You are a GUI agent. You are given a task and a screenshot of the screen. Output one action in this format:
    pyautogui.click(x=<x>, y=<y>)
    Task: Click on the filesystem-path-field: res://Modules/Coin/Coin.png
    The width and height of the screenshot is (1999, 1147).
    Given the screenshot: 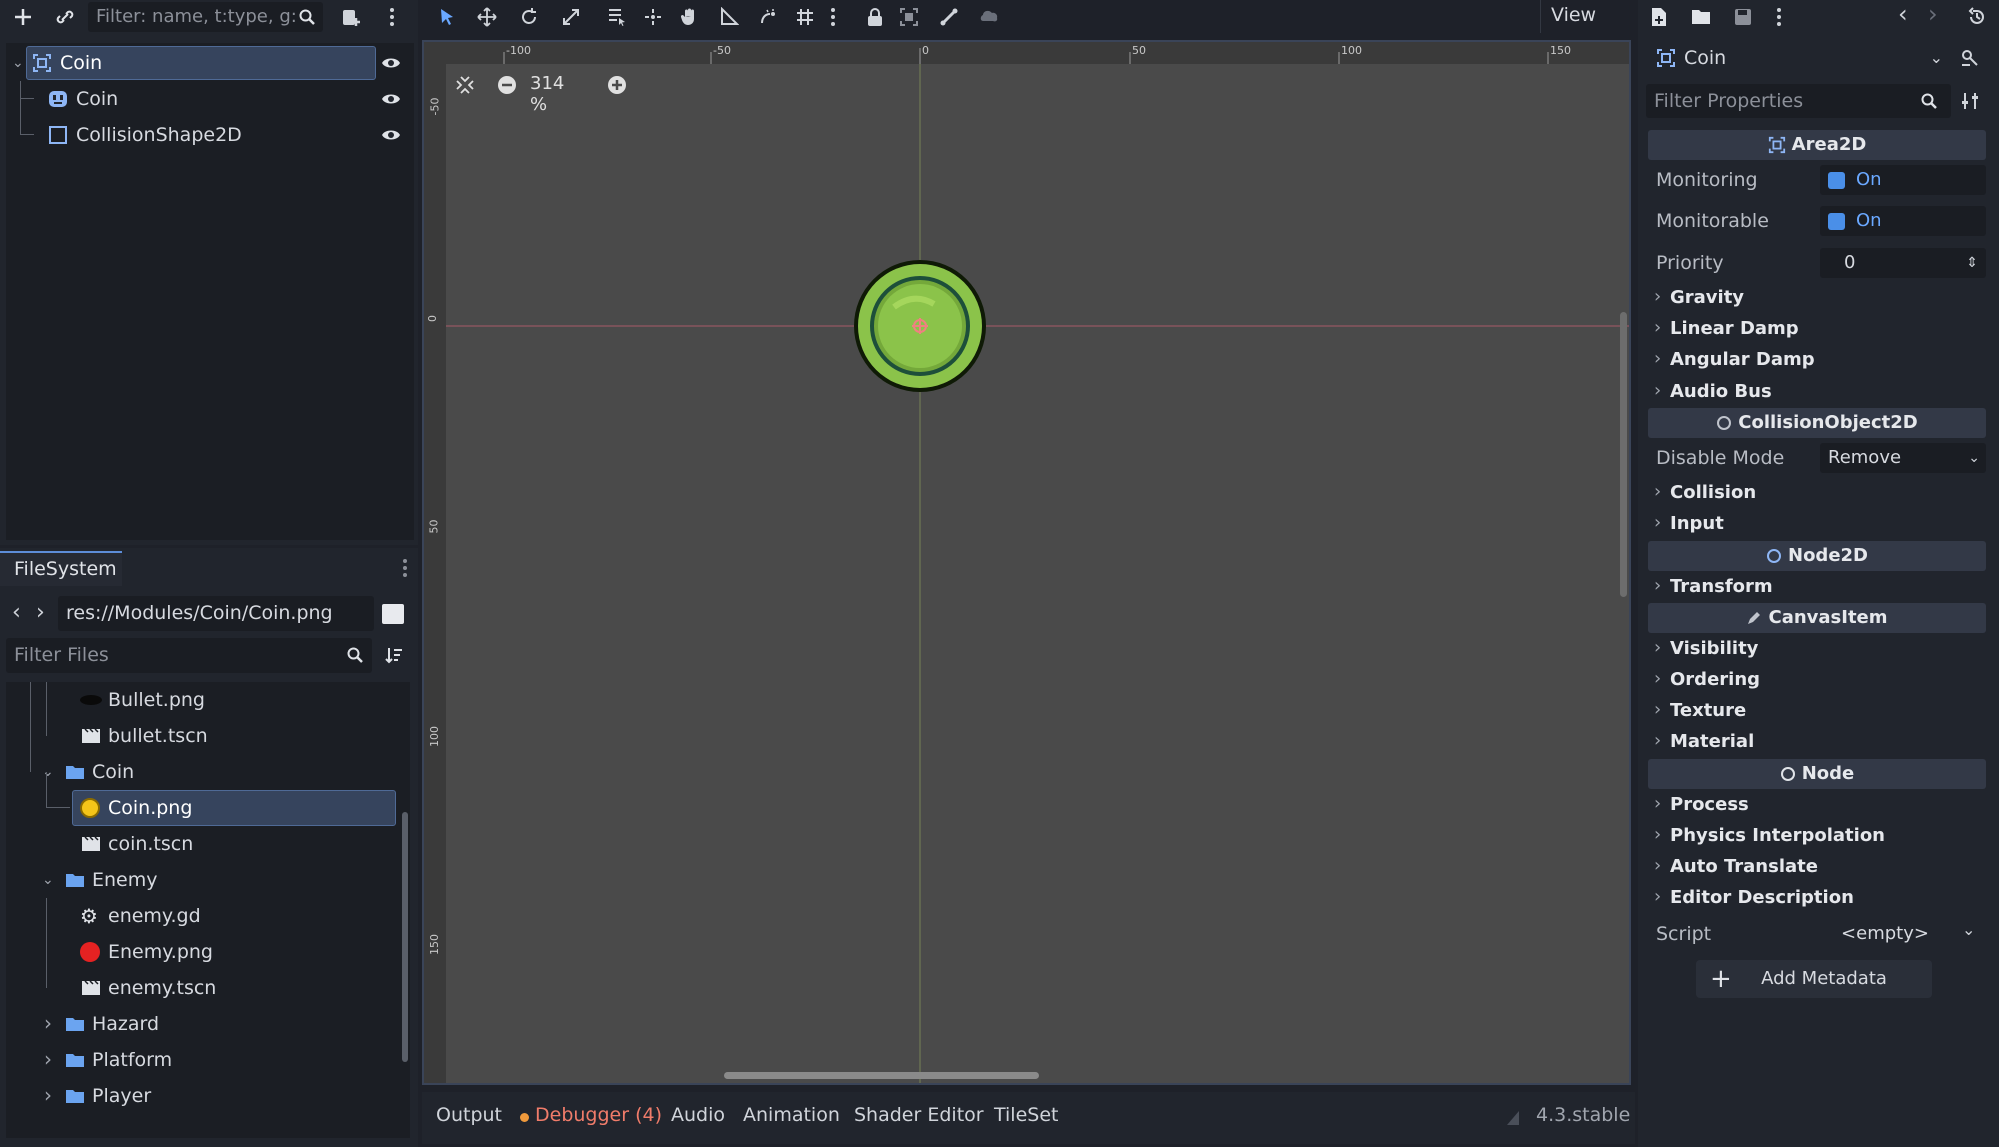 What is the action you would take?
    pyautogui.click(x=216, y=613)
    